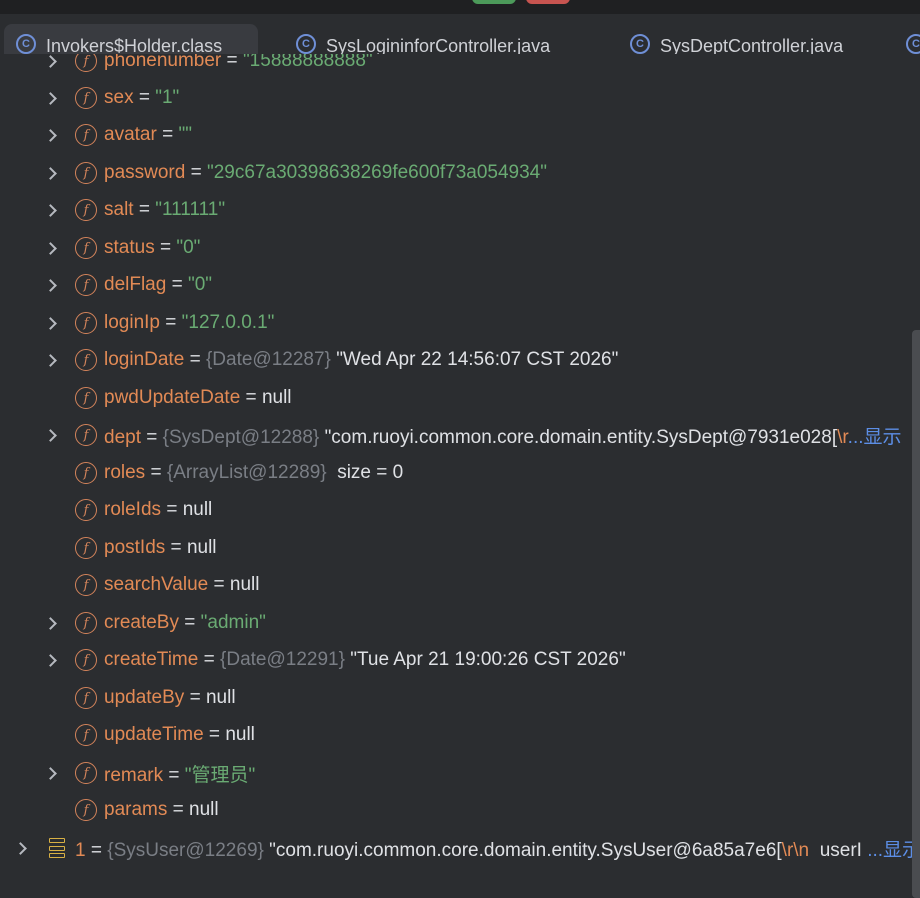 This screenshot has width=920, height=898. Describe the element at coordinates (460, 623) in the screenshot. I see `variable-row-createby: f createBy = "admin"` at that location.